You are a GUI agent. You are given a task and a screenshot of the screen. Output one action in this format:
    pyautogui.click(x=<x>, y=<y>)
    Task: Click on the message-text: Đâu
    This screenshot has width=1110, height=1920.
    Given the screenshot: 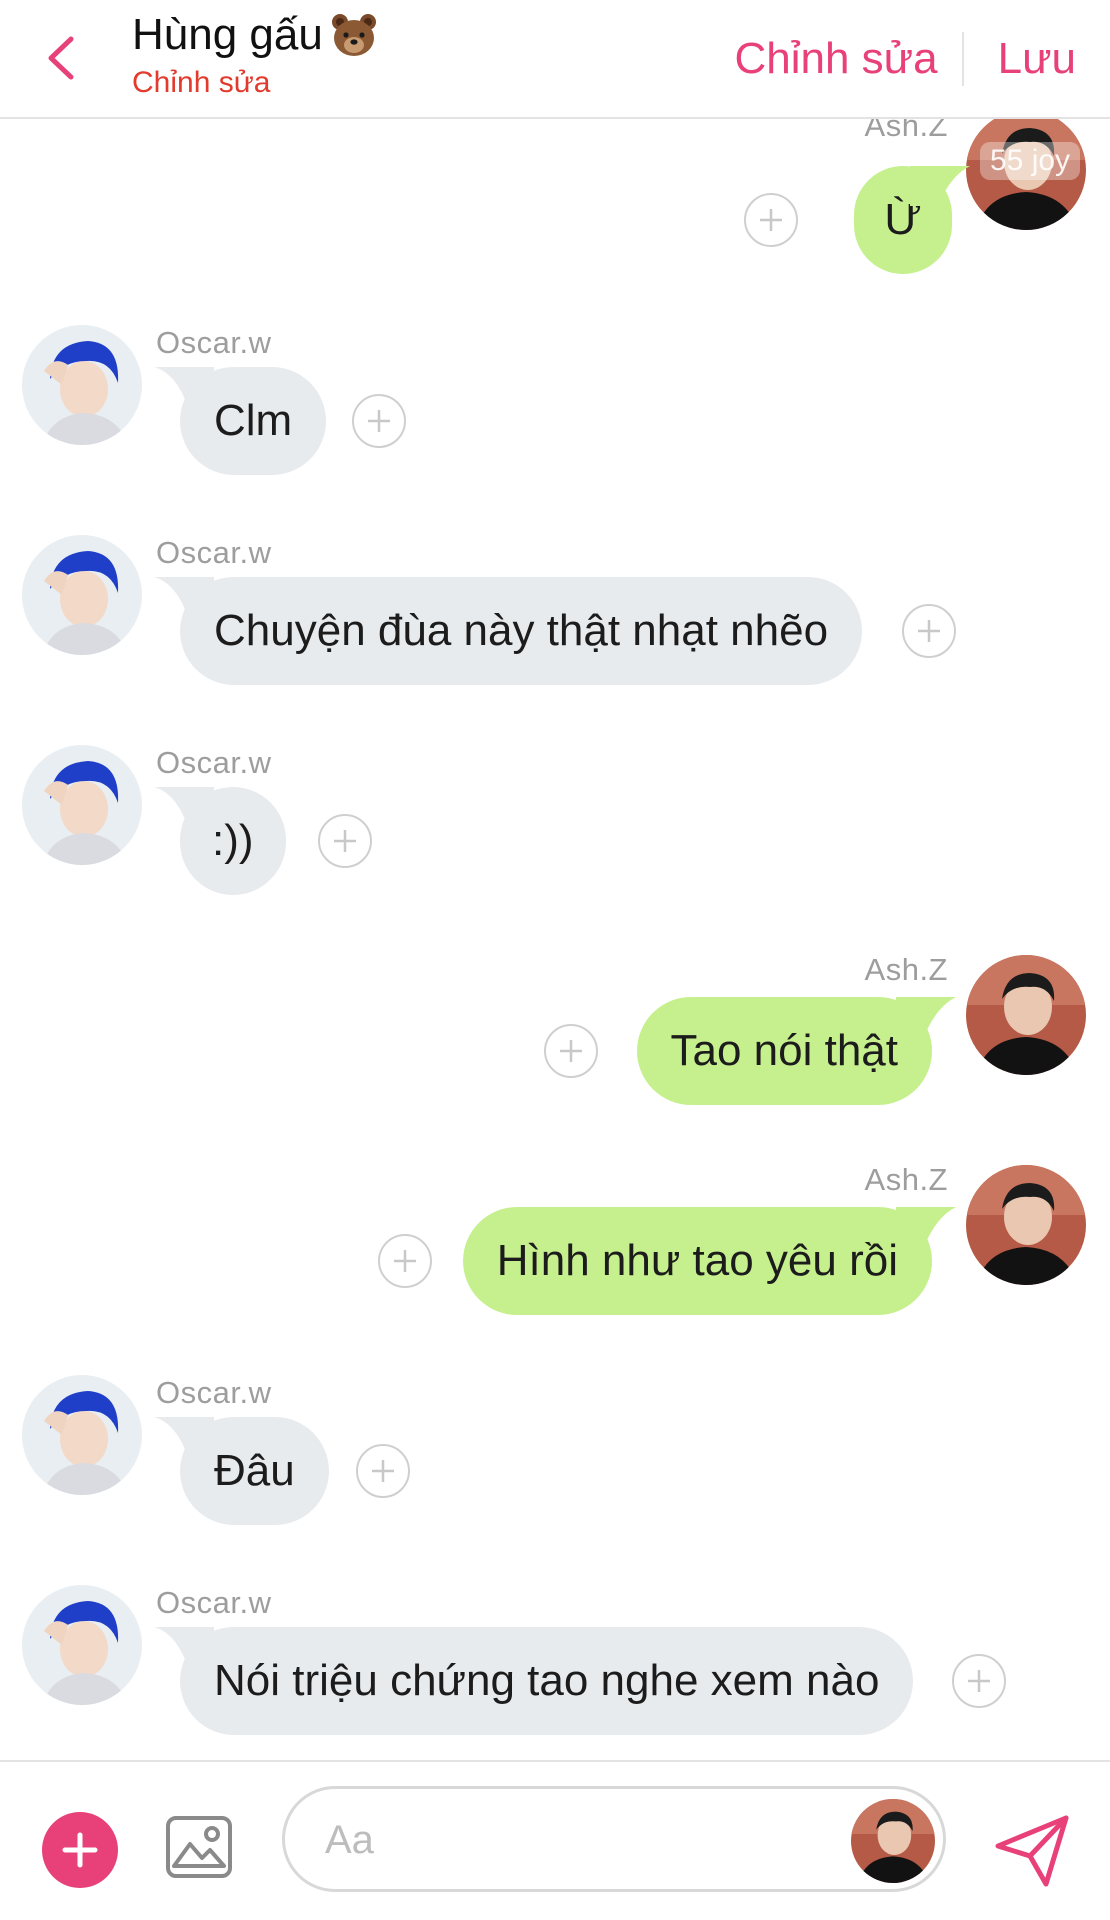 What is the action you would take?
    pyautogui.click(x=254, y=1470)
    